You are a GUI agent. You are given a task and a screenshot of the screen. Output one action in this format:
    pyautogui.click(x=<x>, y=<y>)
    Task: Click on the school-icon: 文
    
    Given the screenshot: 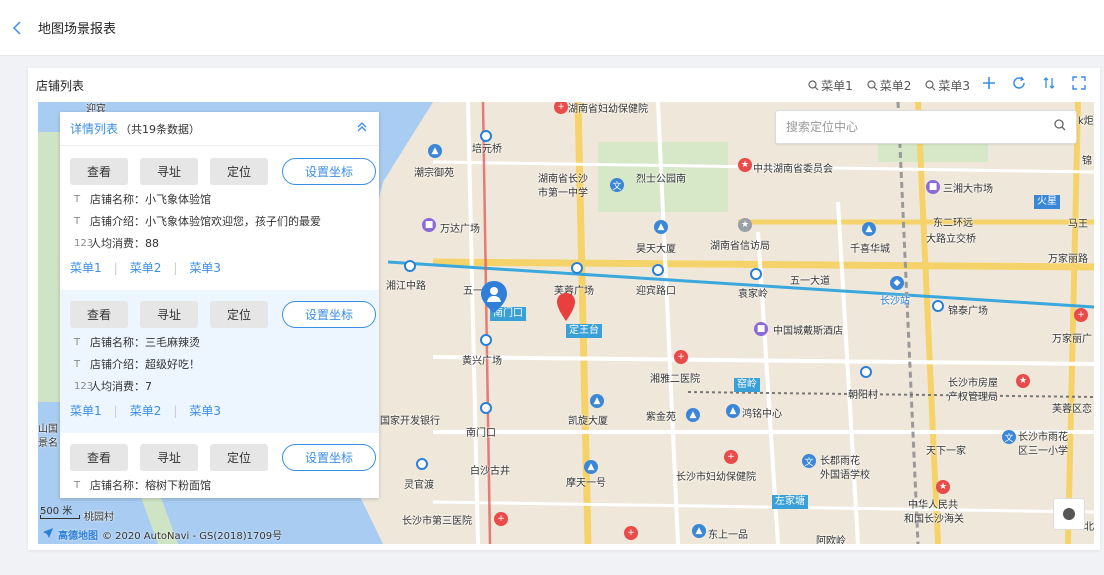 What is the action you would take?
    pyautogui.click(x=1009, y=437)
    